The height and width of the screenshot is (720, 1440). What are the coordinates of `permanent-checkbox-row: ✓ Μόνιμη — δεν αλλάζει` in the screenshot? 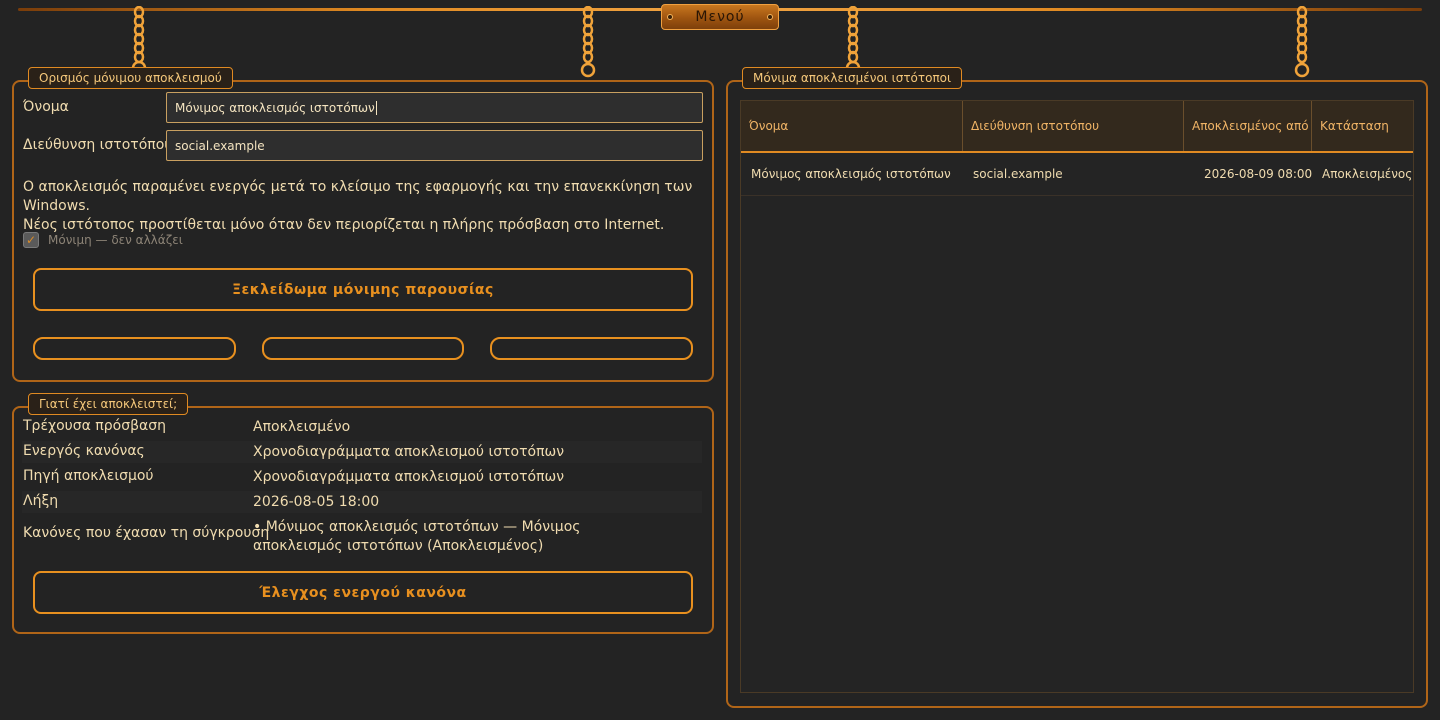 It's located at (103, 240).